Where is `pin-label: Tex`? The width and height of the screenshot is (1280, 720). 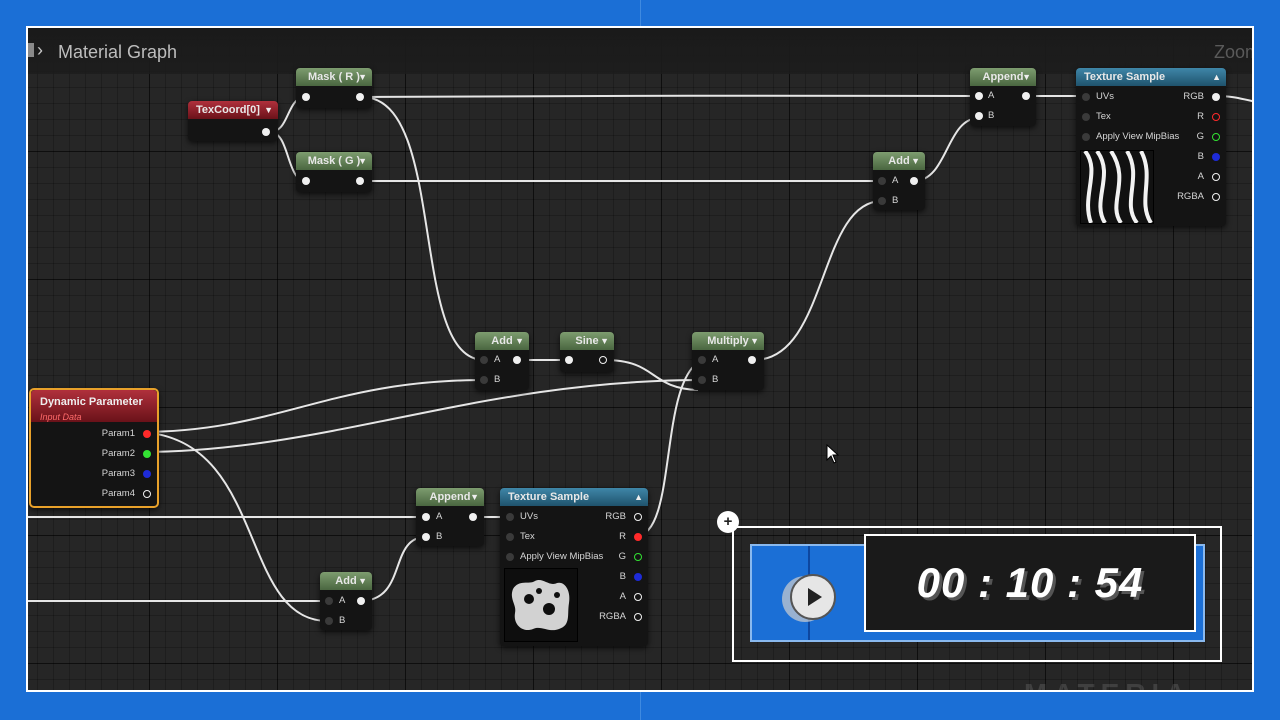
pin-label: Tex is located at coordinates (1103, 116).